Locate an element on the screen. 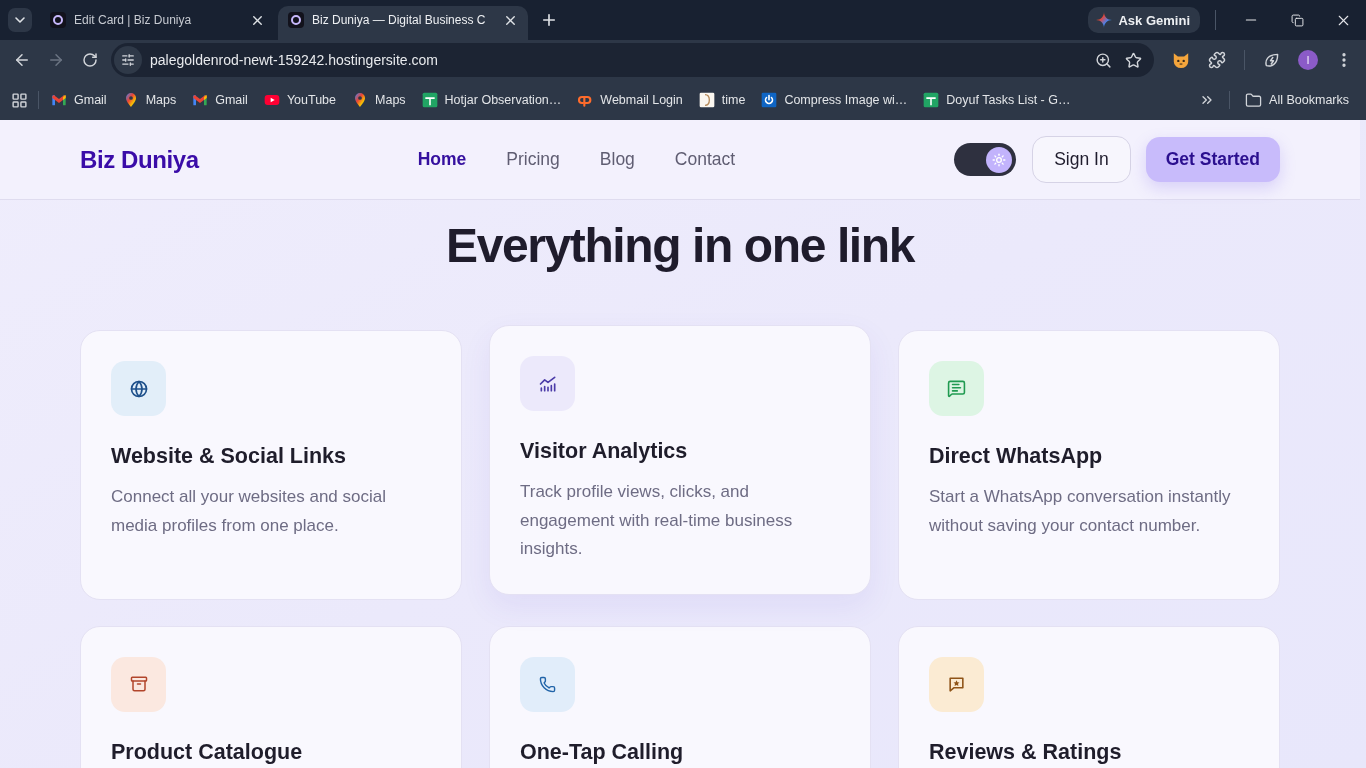  puzzle-icon is located at coordinates (1217, 60).